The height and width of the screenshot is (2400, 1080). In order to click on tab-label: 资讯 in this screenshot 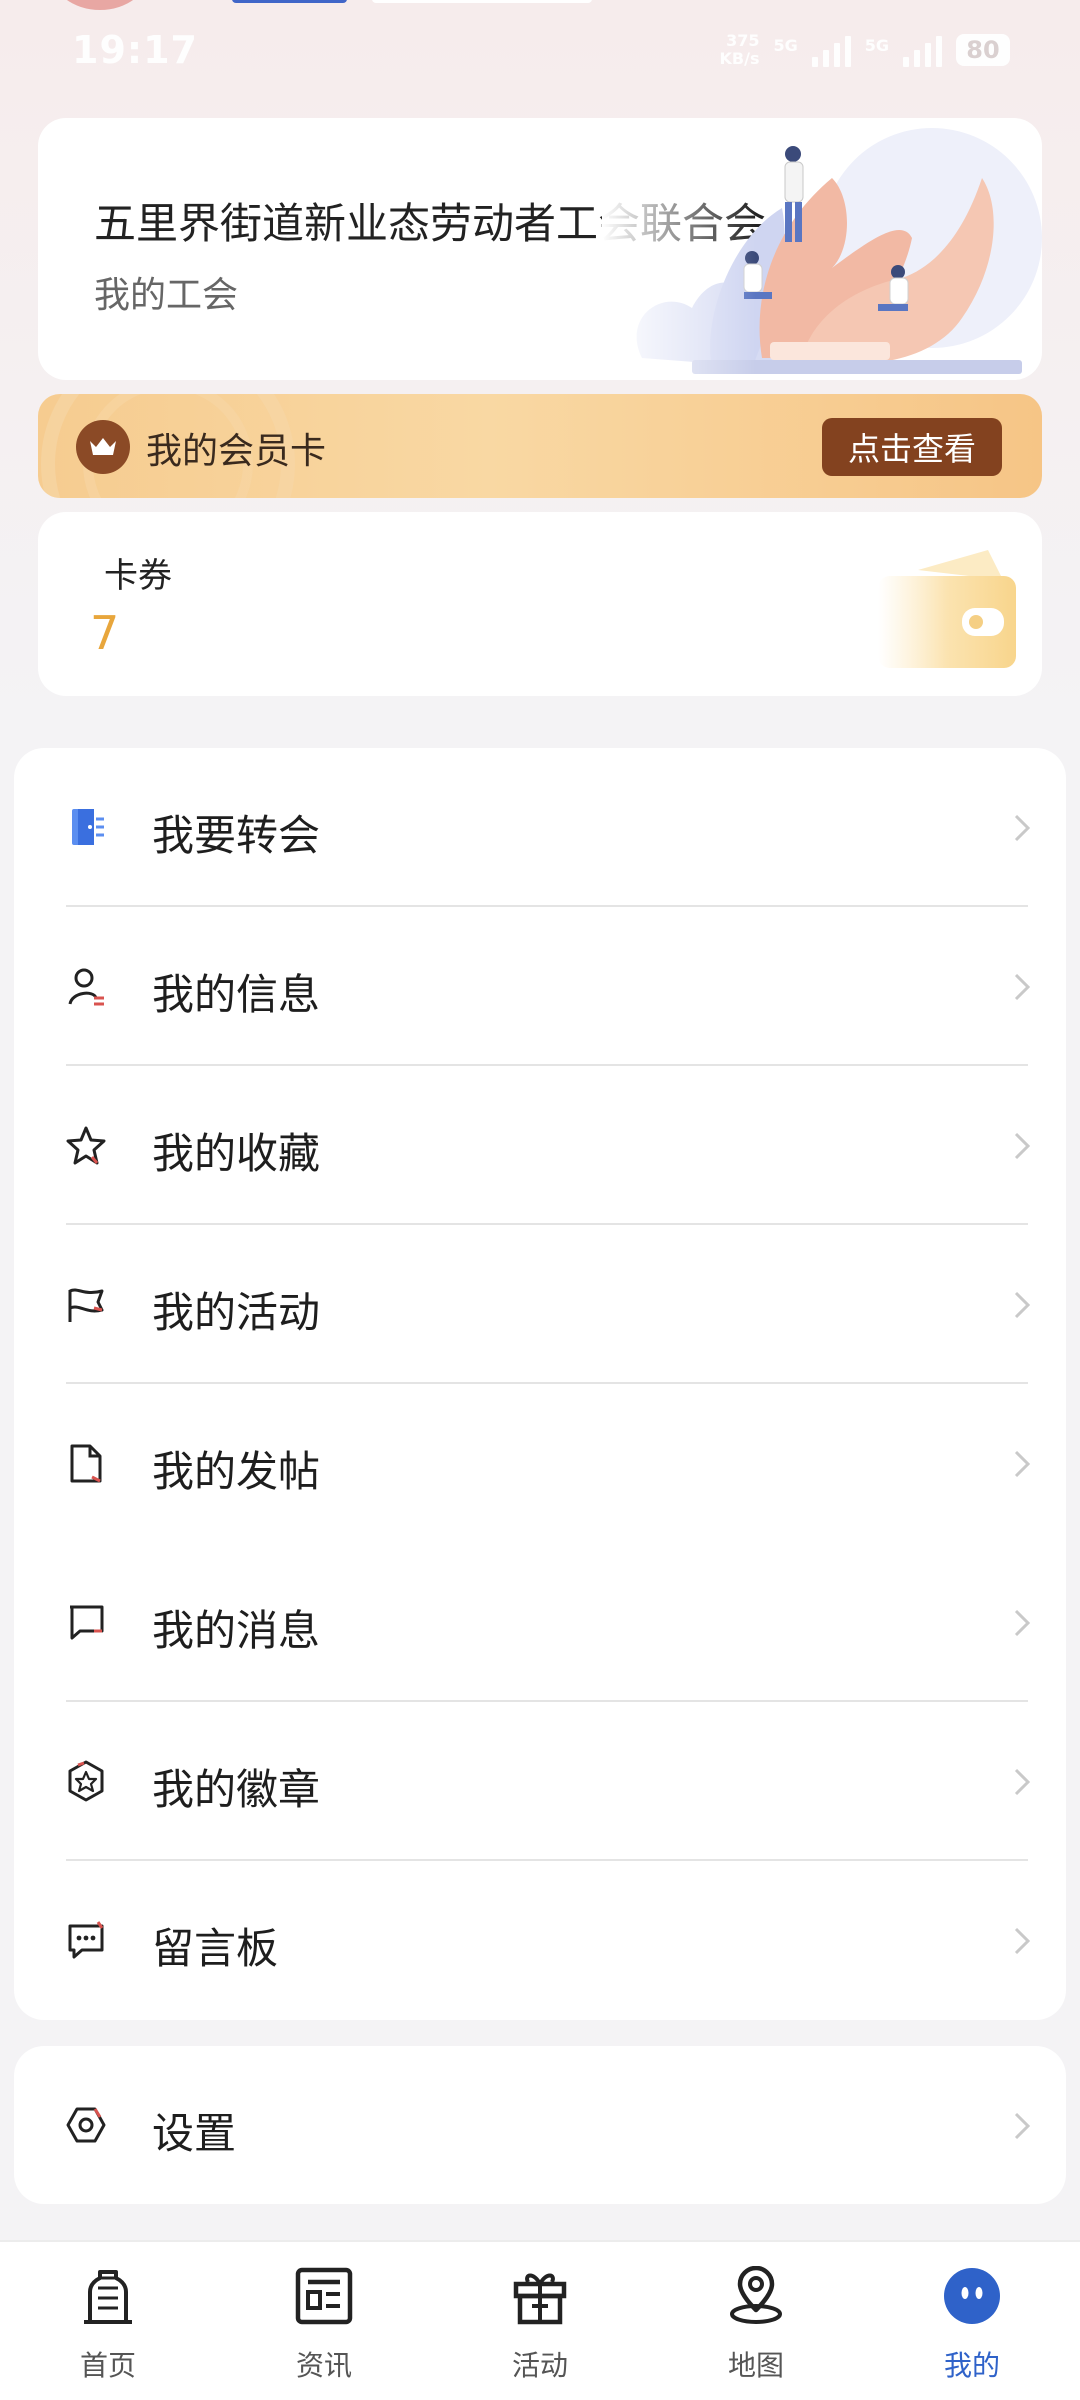, I will do `click(323, 2365)`.